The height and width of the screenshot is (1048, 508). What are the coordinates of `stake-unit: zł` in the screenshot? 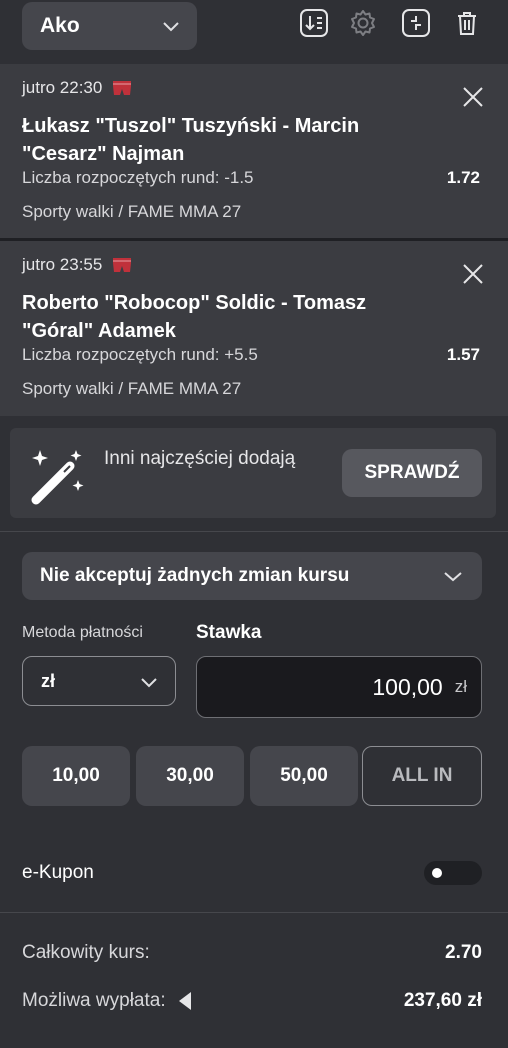 It's located at (460, 686).